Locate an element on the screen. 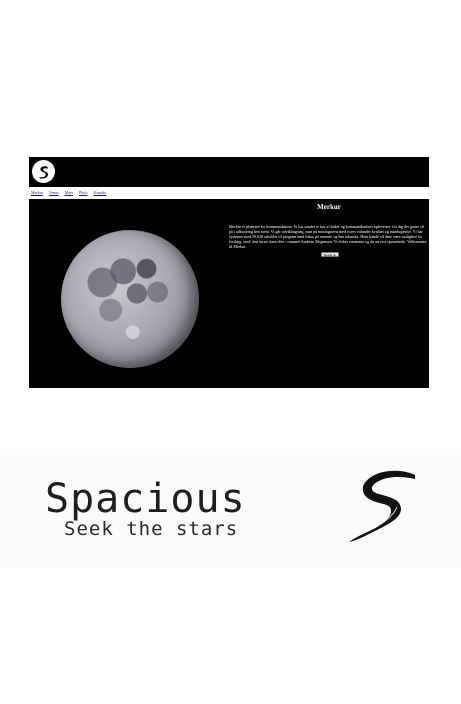 This screenshot has height=704, width=461. nav-link-mars: Mars is located at coordinates (69, 193).